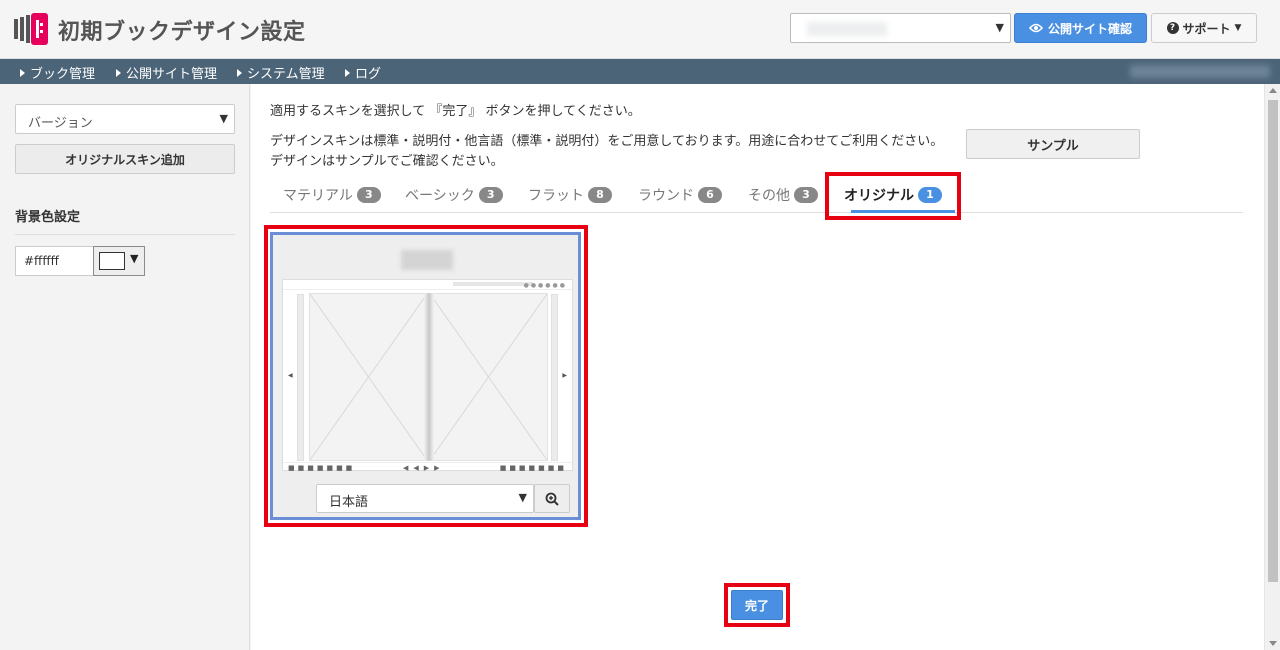 The image size is (1280, 650). What do you see at coordinates (545, 285) in the screenshot?
I see `preview-icons: ●●●●●●` at bounding box center [545, 285].